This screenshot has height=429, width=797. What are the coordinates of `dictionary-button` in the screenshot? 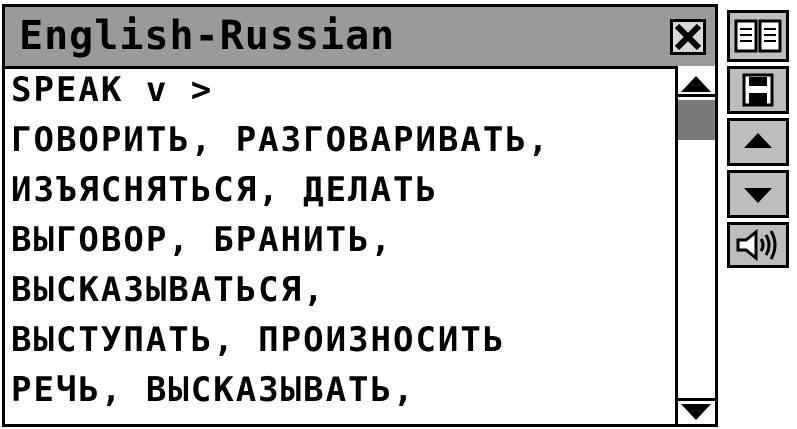 It's located at (758, 36).